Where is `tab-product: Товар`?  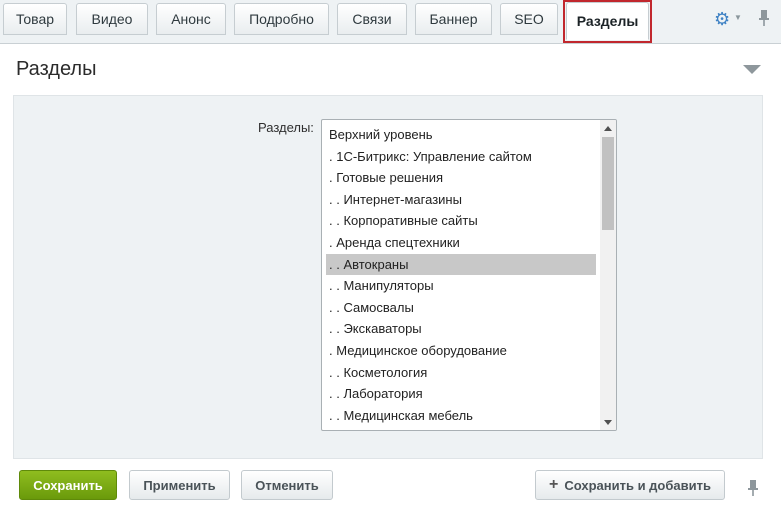 tab-product: Товар is located at coordinates (35, 19).